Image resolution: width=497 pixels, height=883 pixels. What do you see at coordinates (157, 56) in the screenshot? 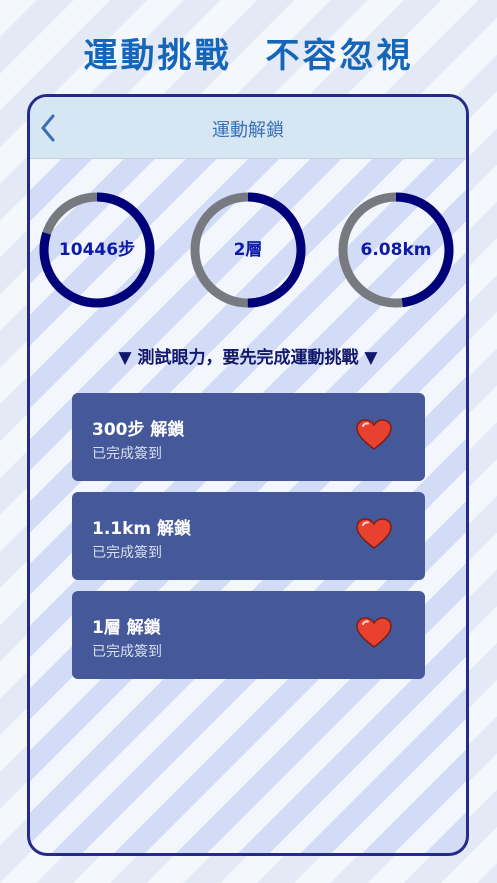
I see `headline-left: 運動挑戰` at bounding box center [157, 56].